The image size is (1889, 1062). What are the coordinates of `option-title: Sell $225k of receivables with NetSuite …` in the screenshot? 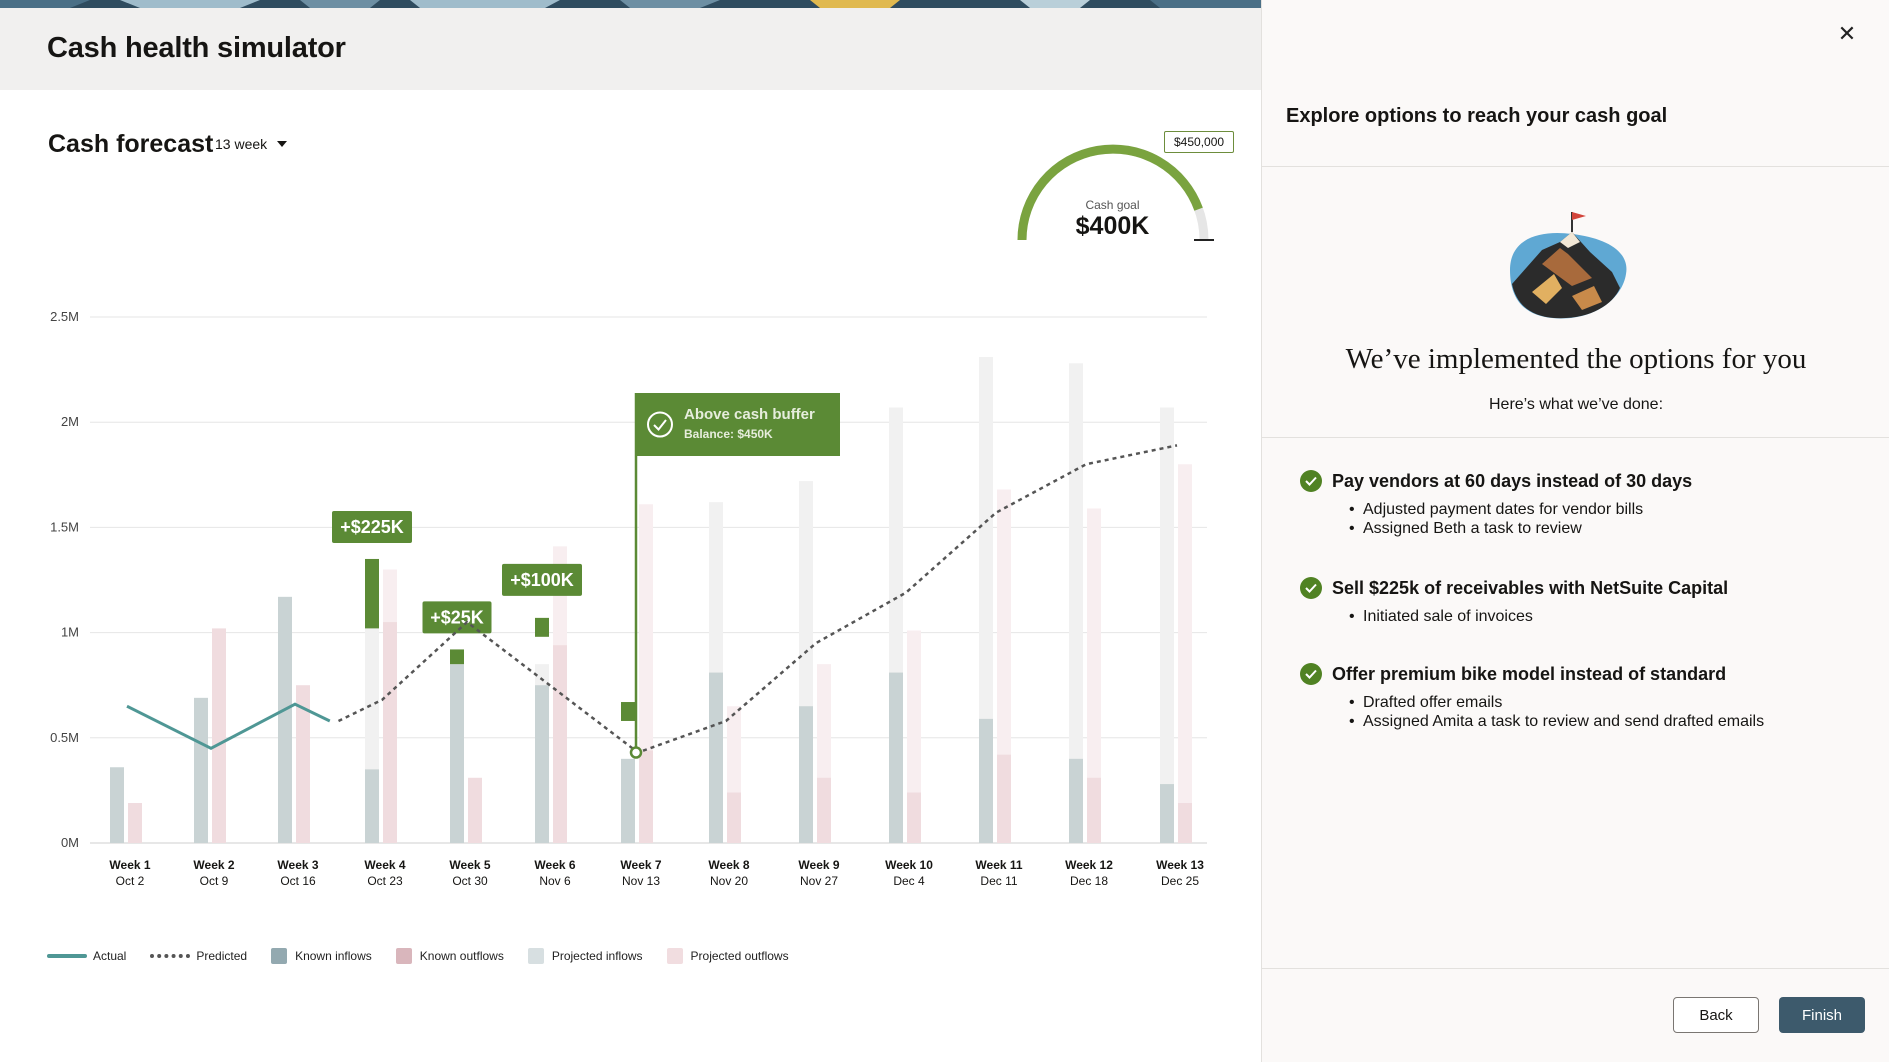 It's located at (1530, 587).